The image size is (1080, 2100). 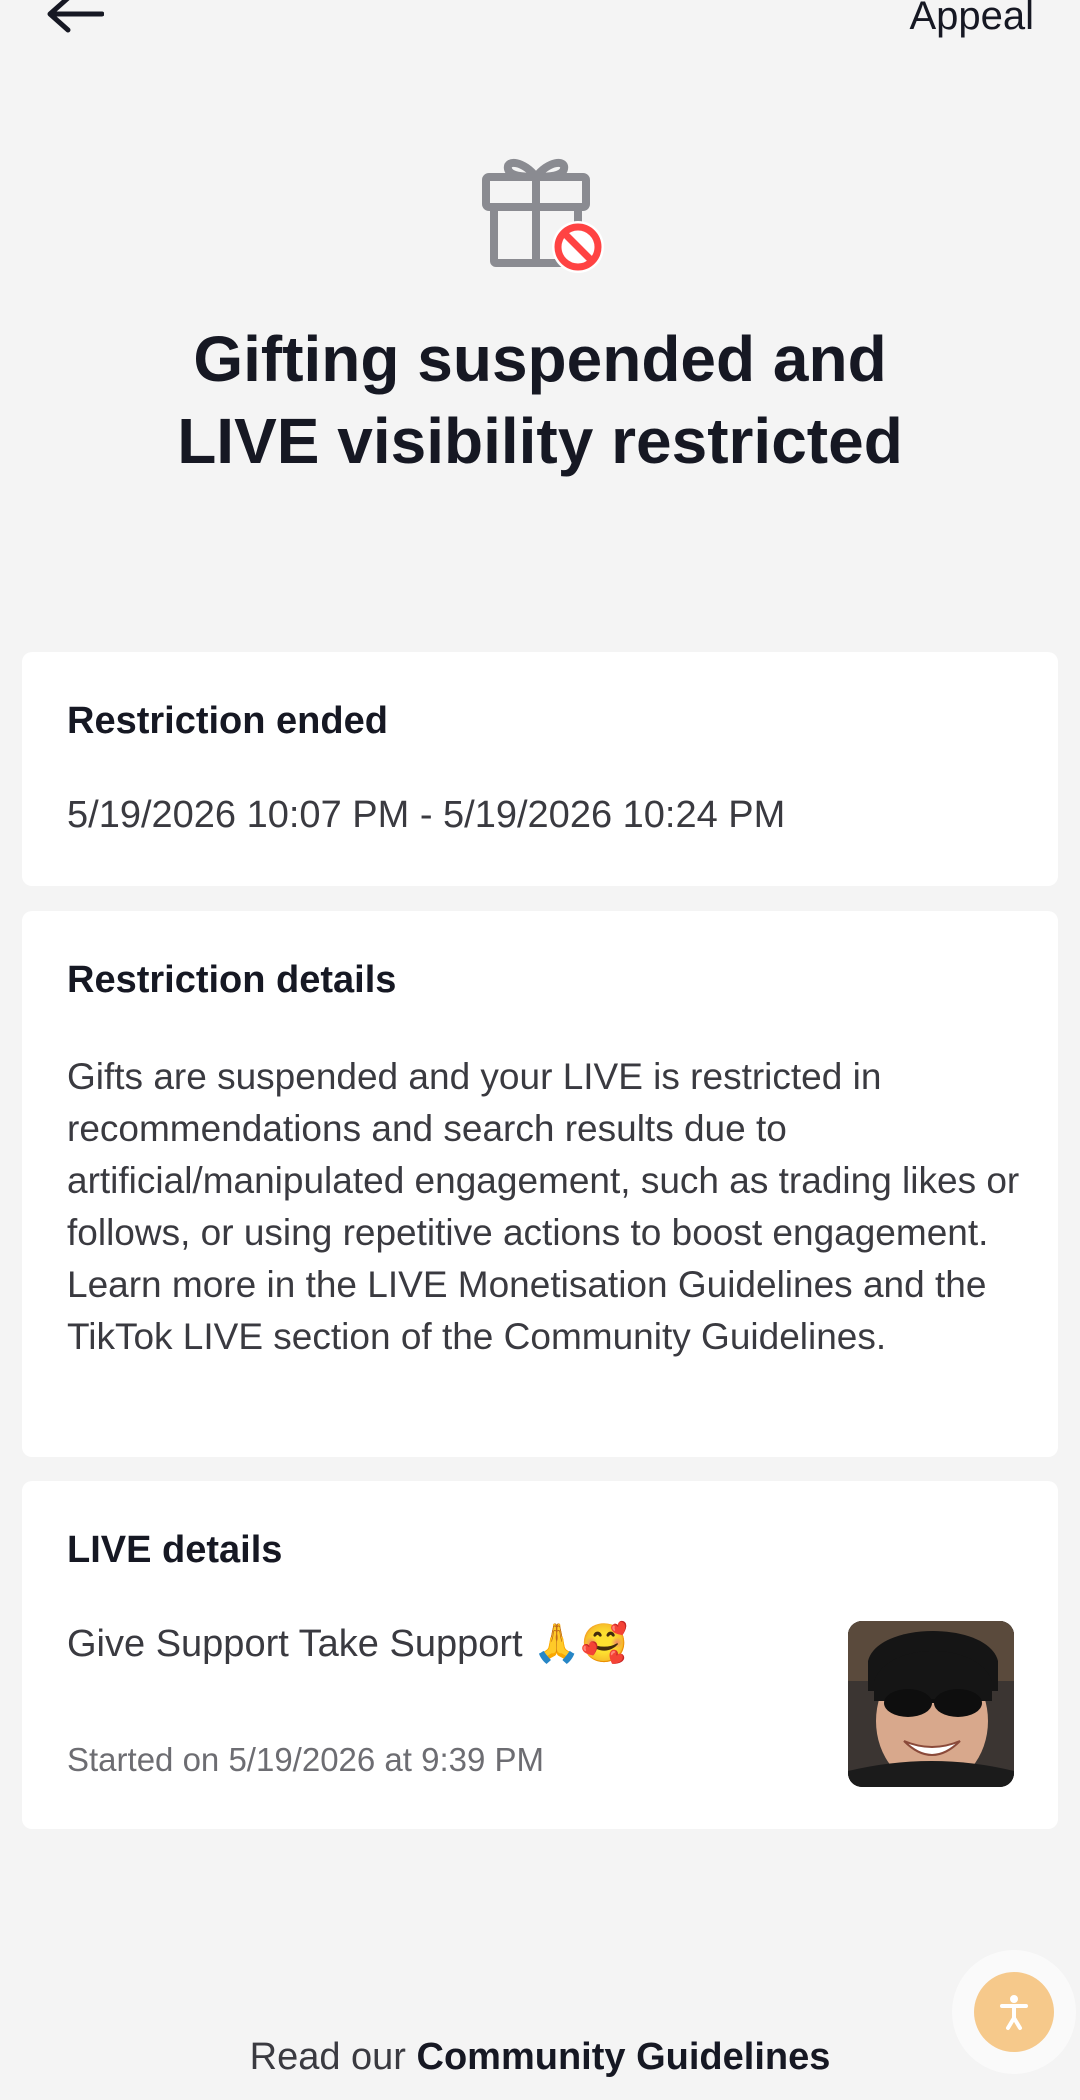 I want to click on footer-guidelines: Read our Community Guidelines, so click(x=540, y=2057).